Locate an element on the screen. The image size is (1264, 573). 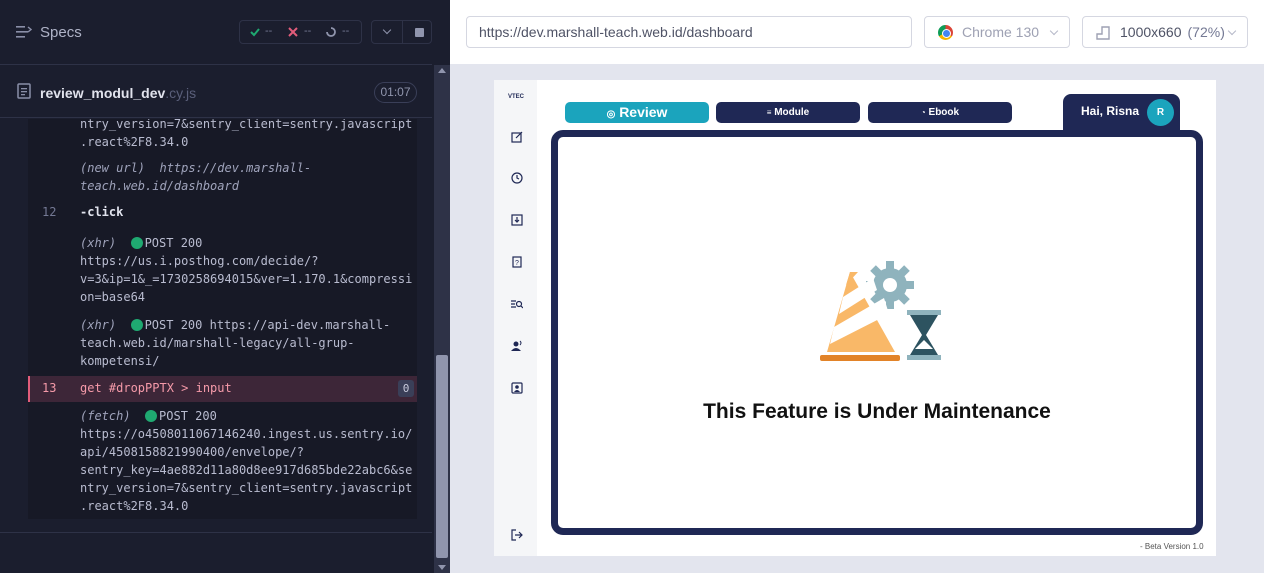
passed-check-icon is located at coordinates (255, 32).